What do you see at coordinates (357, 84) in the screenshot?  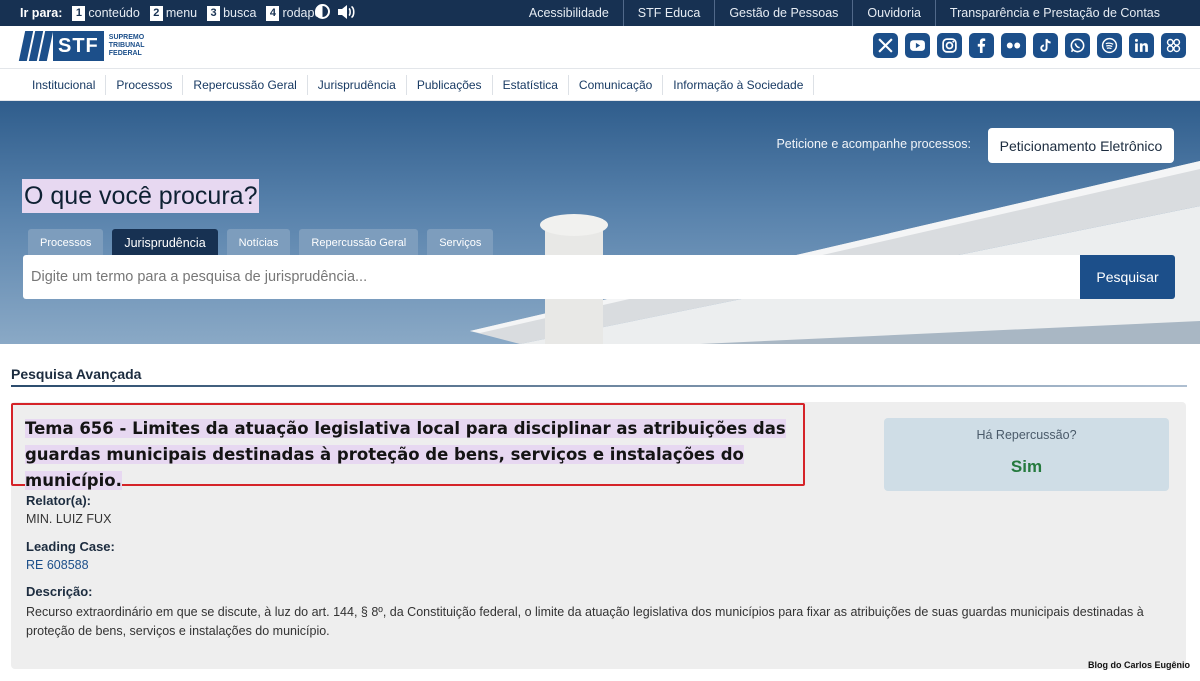 I see `nav-jurisprudencia: Jurisprudência` at bounding box center [357, 84].